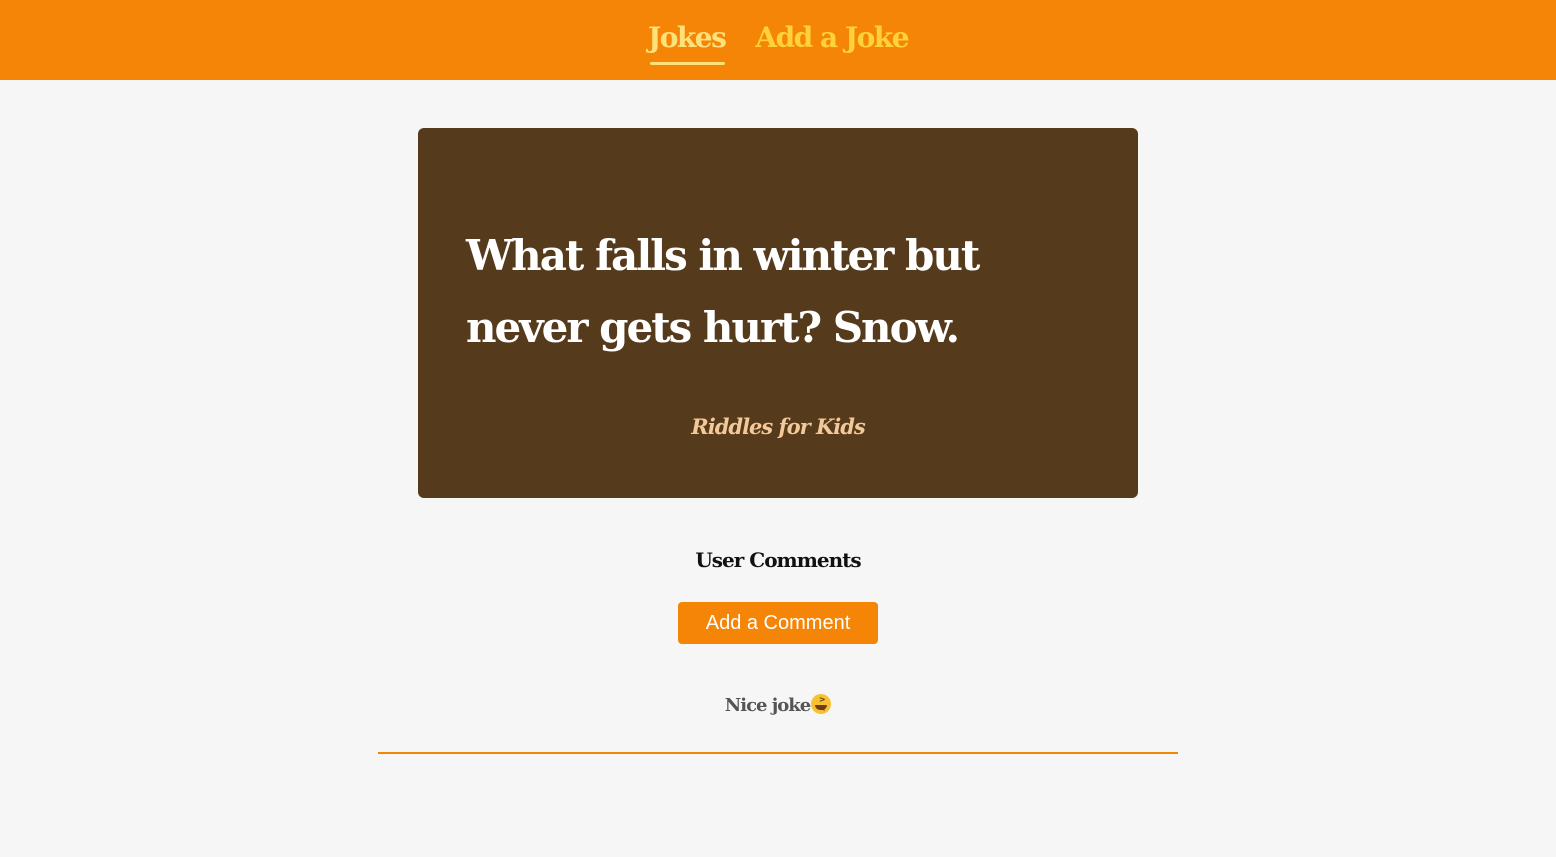 This screenshot has height=857, width=1556. What do you see at coordinates (778, 426) in the screenshot?
I see `joke-category: Riddles for Kids` at bounding box center [778, 426].